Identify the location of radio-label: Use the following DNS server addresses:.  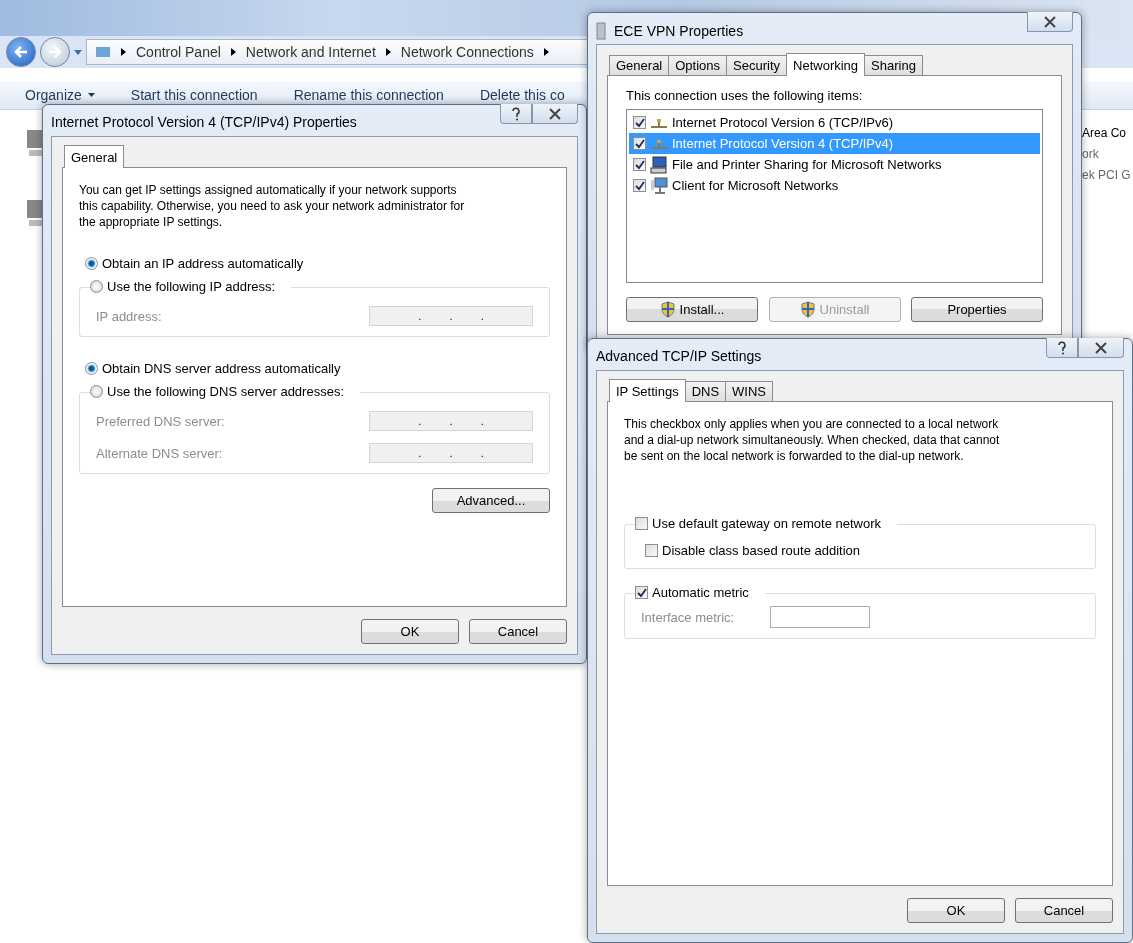
(225, 391).